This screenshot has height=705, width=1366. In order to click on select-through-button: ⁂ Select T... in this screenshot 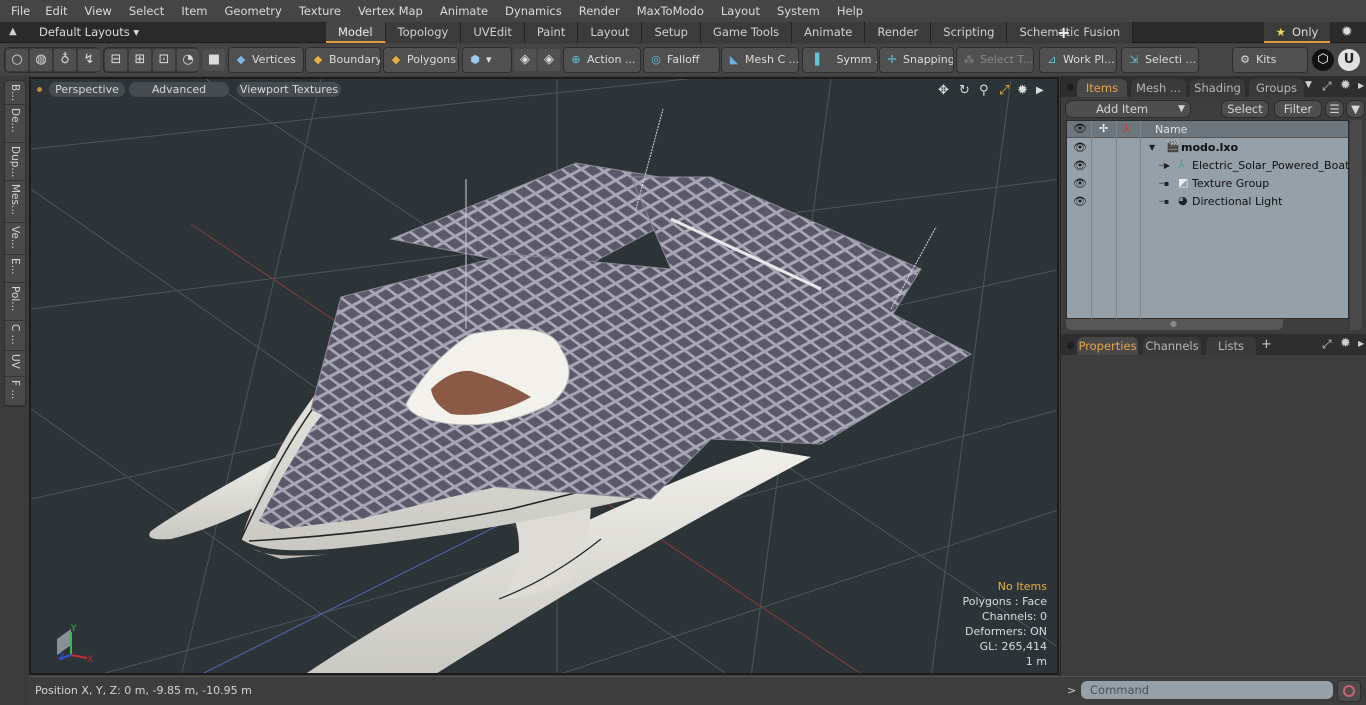, I will do `click(995, 60)`.